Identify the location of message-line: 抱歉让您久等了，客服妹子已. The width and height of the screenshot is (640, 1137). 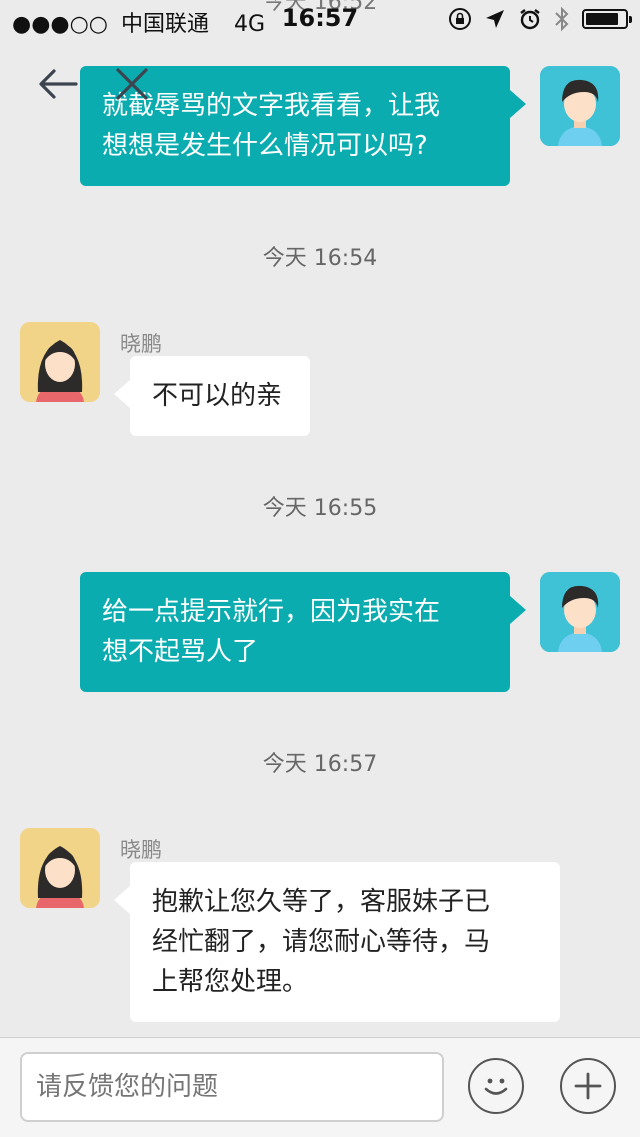
(321, 902).